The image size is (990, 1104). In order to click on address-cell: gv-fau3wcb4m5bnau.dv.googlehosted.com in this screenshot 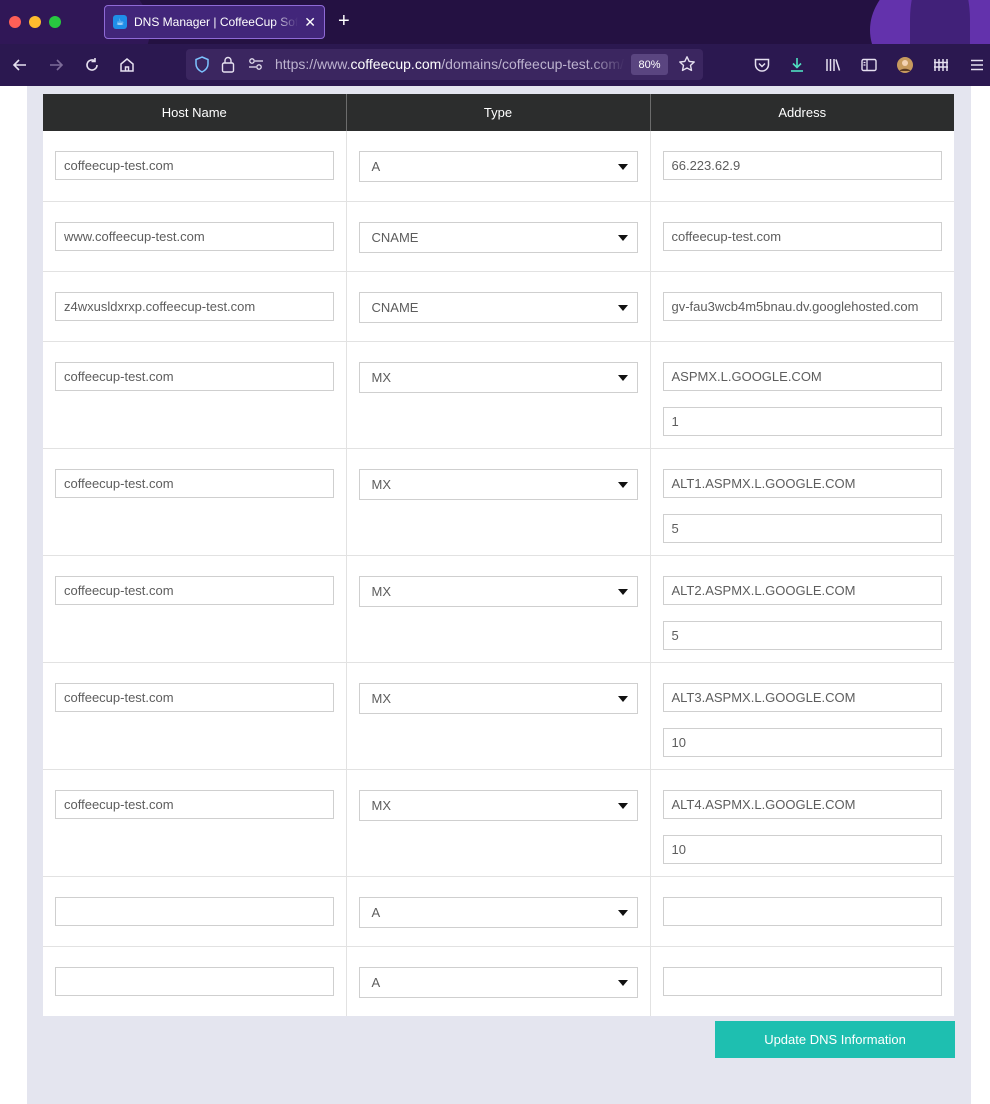, I will do `click(802, 306)`.